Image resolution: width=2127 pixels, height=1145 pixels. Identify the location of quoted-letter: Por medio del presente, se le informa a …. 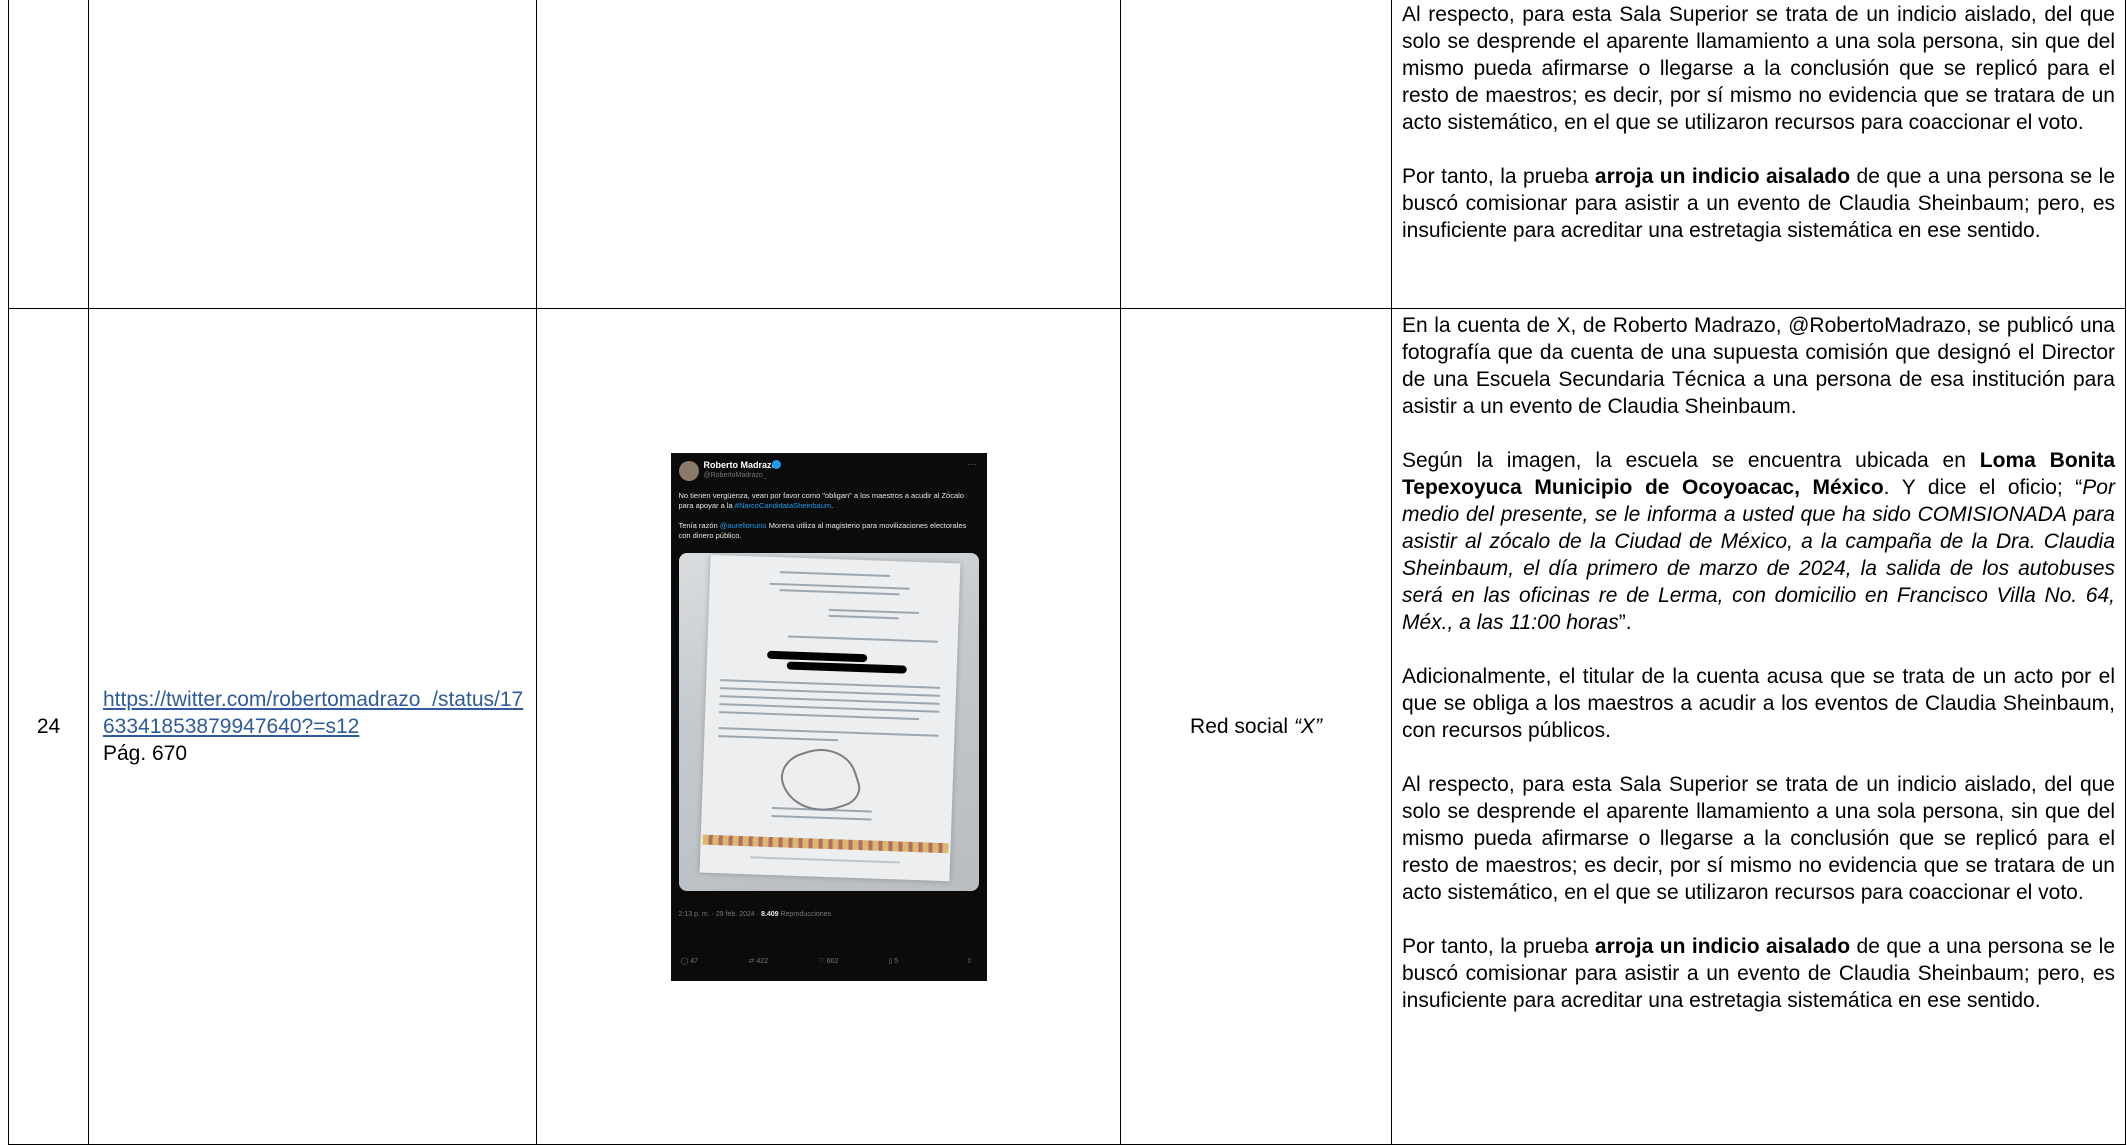
(1758, 555).